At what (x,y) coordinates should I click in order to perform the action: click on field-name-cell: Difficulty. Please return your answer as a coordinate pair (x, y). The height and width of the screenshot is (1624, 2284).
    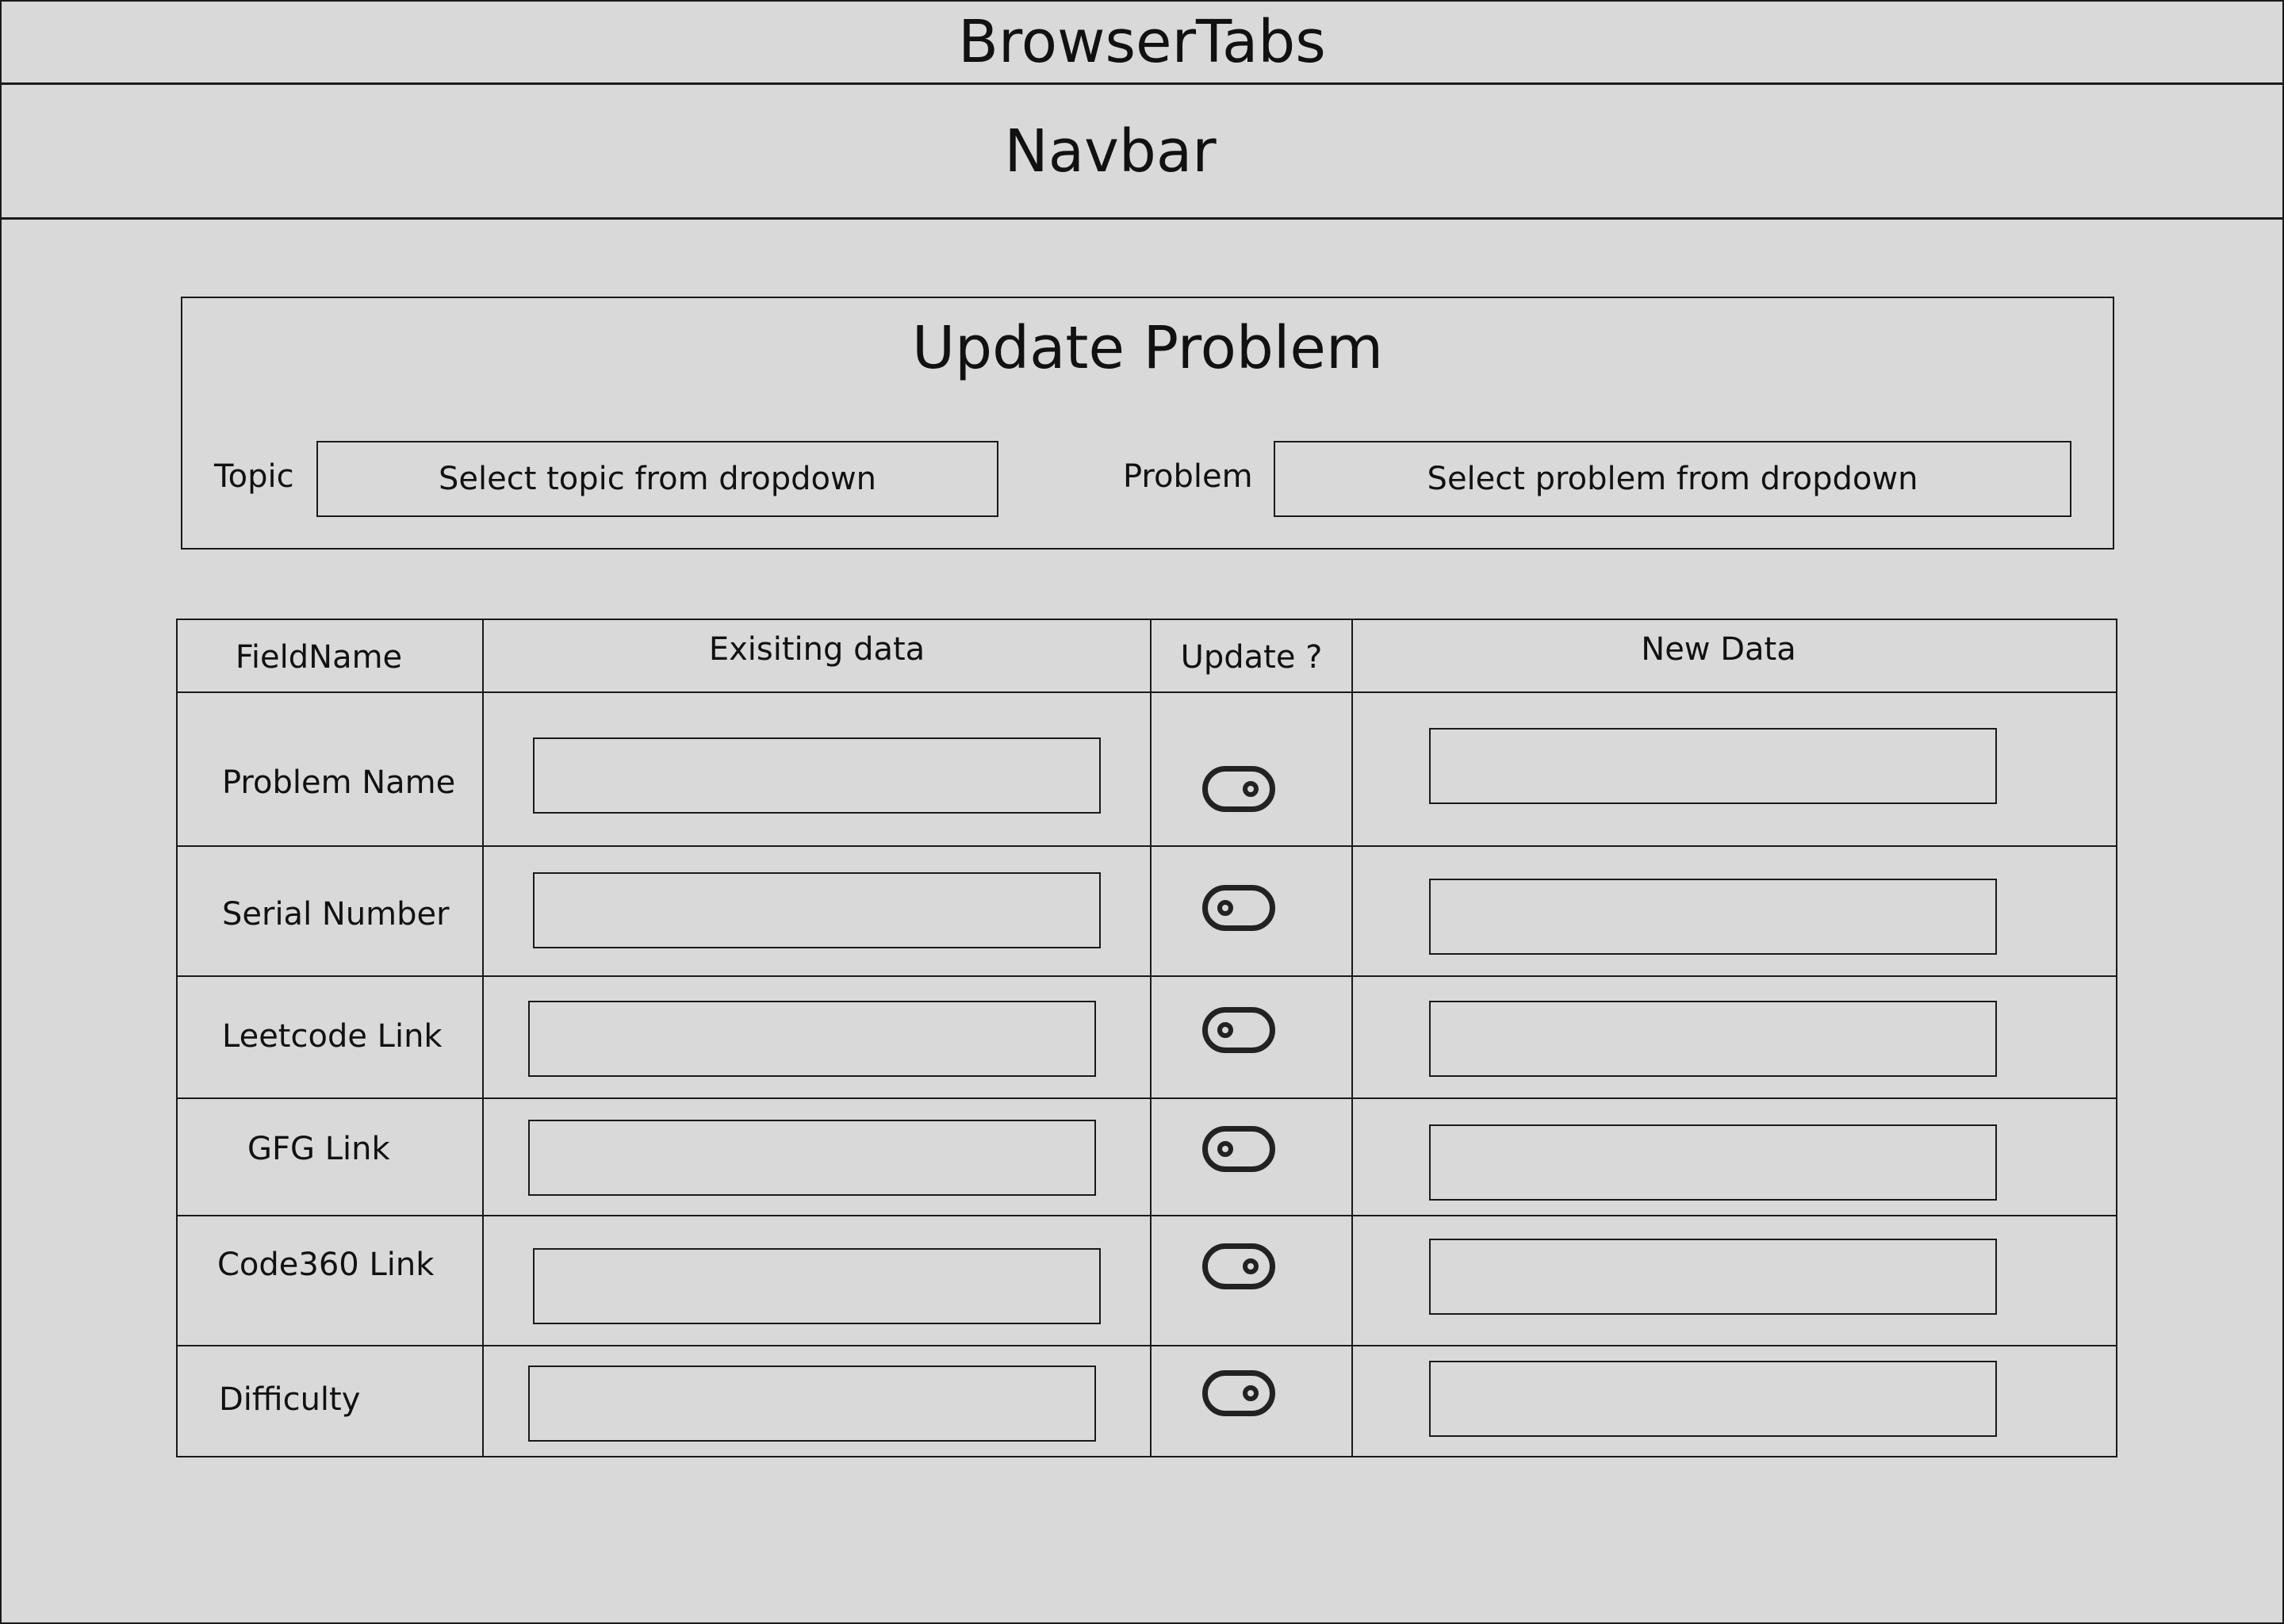
    Looking at the image, I should click on (331, 1401).